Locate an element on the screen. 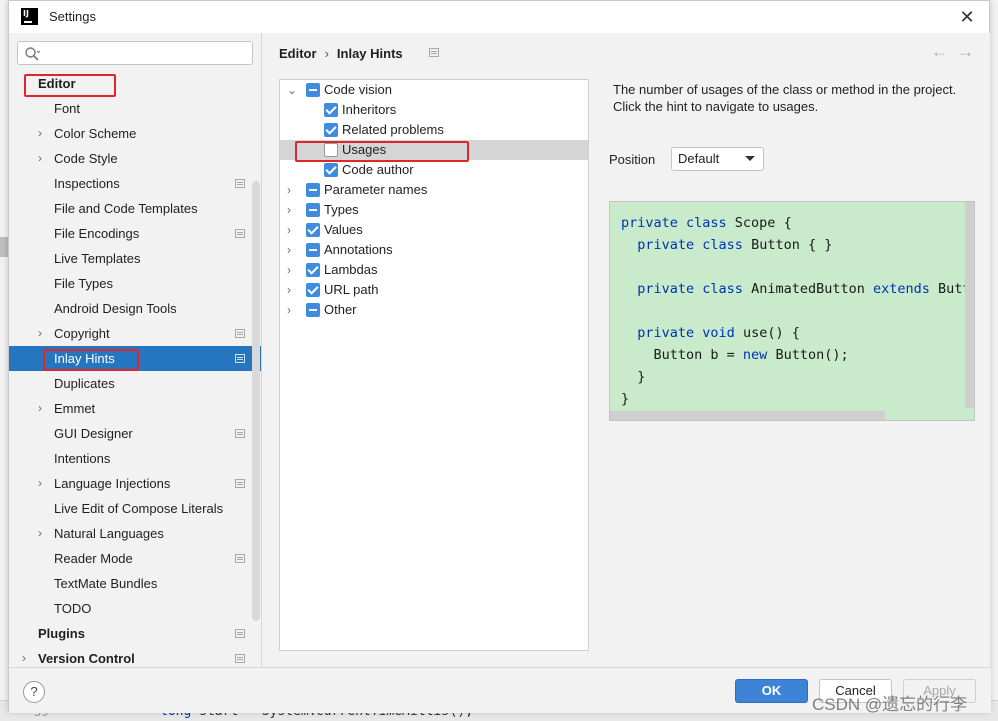  sidebar-item: GUI Designer is located at coordinates (135, 433).